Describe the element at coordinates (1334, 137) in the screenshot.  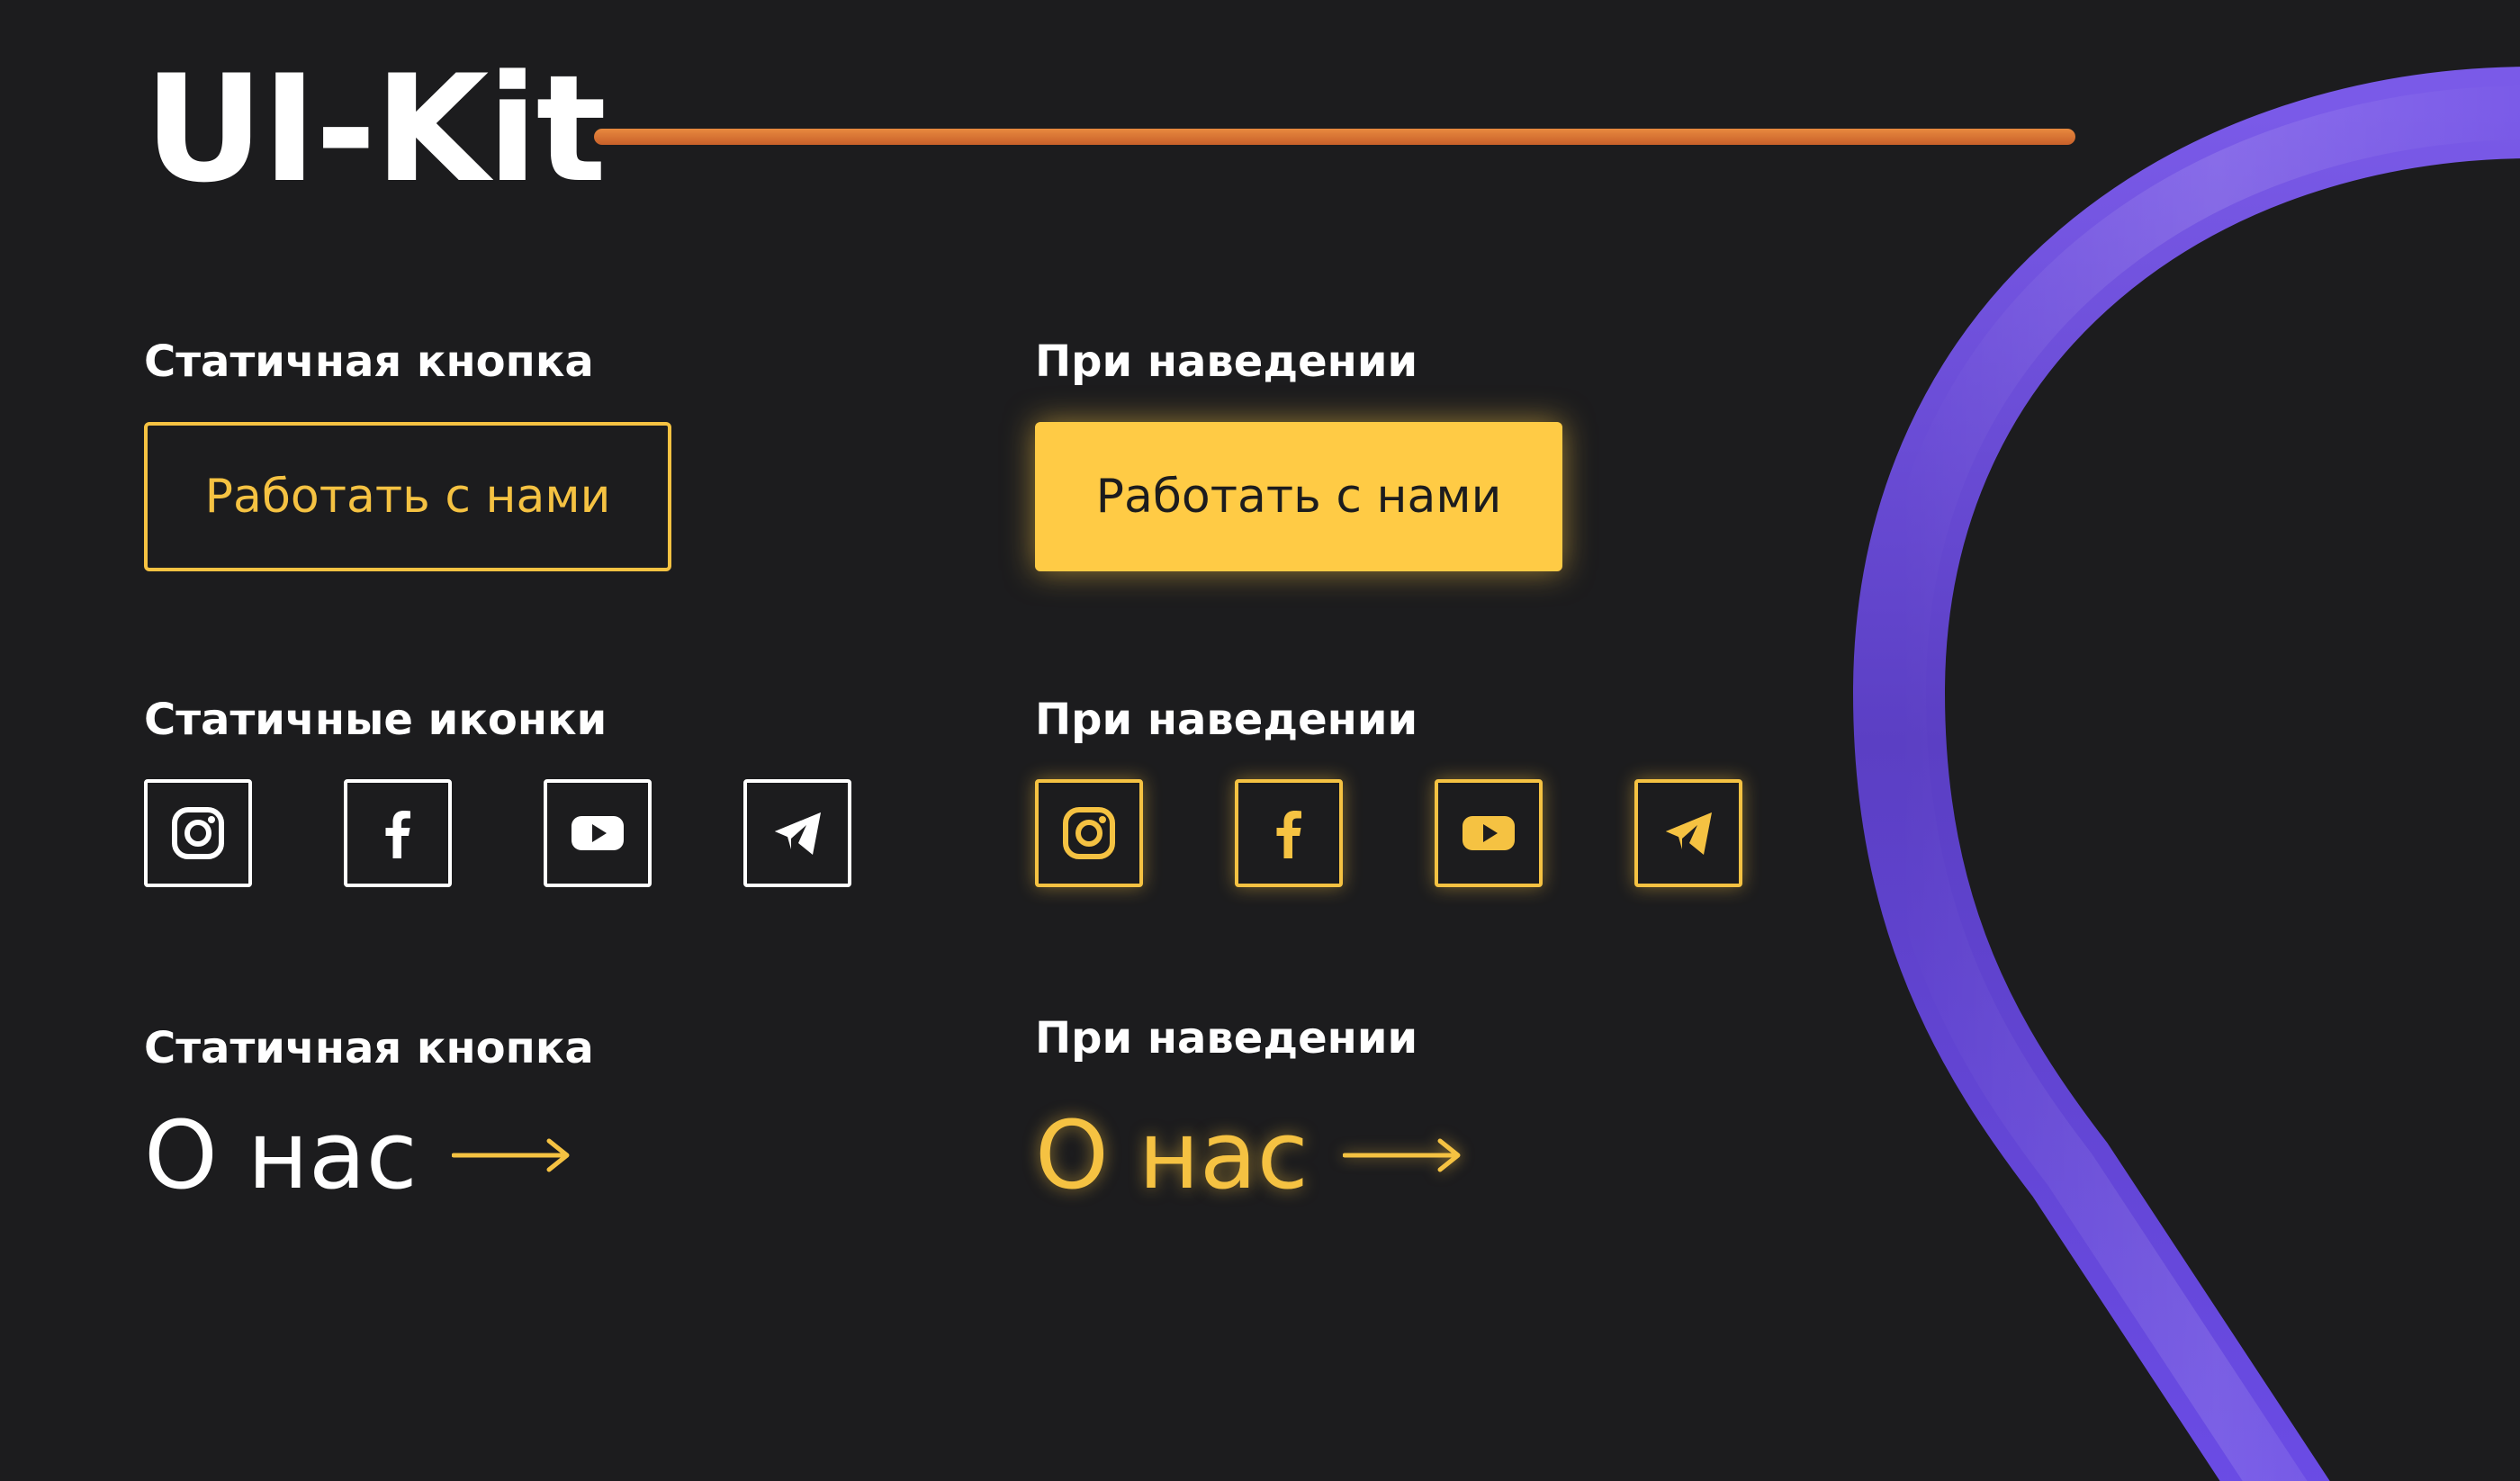
I see `title-divider-line` at that location.